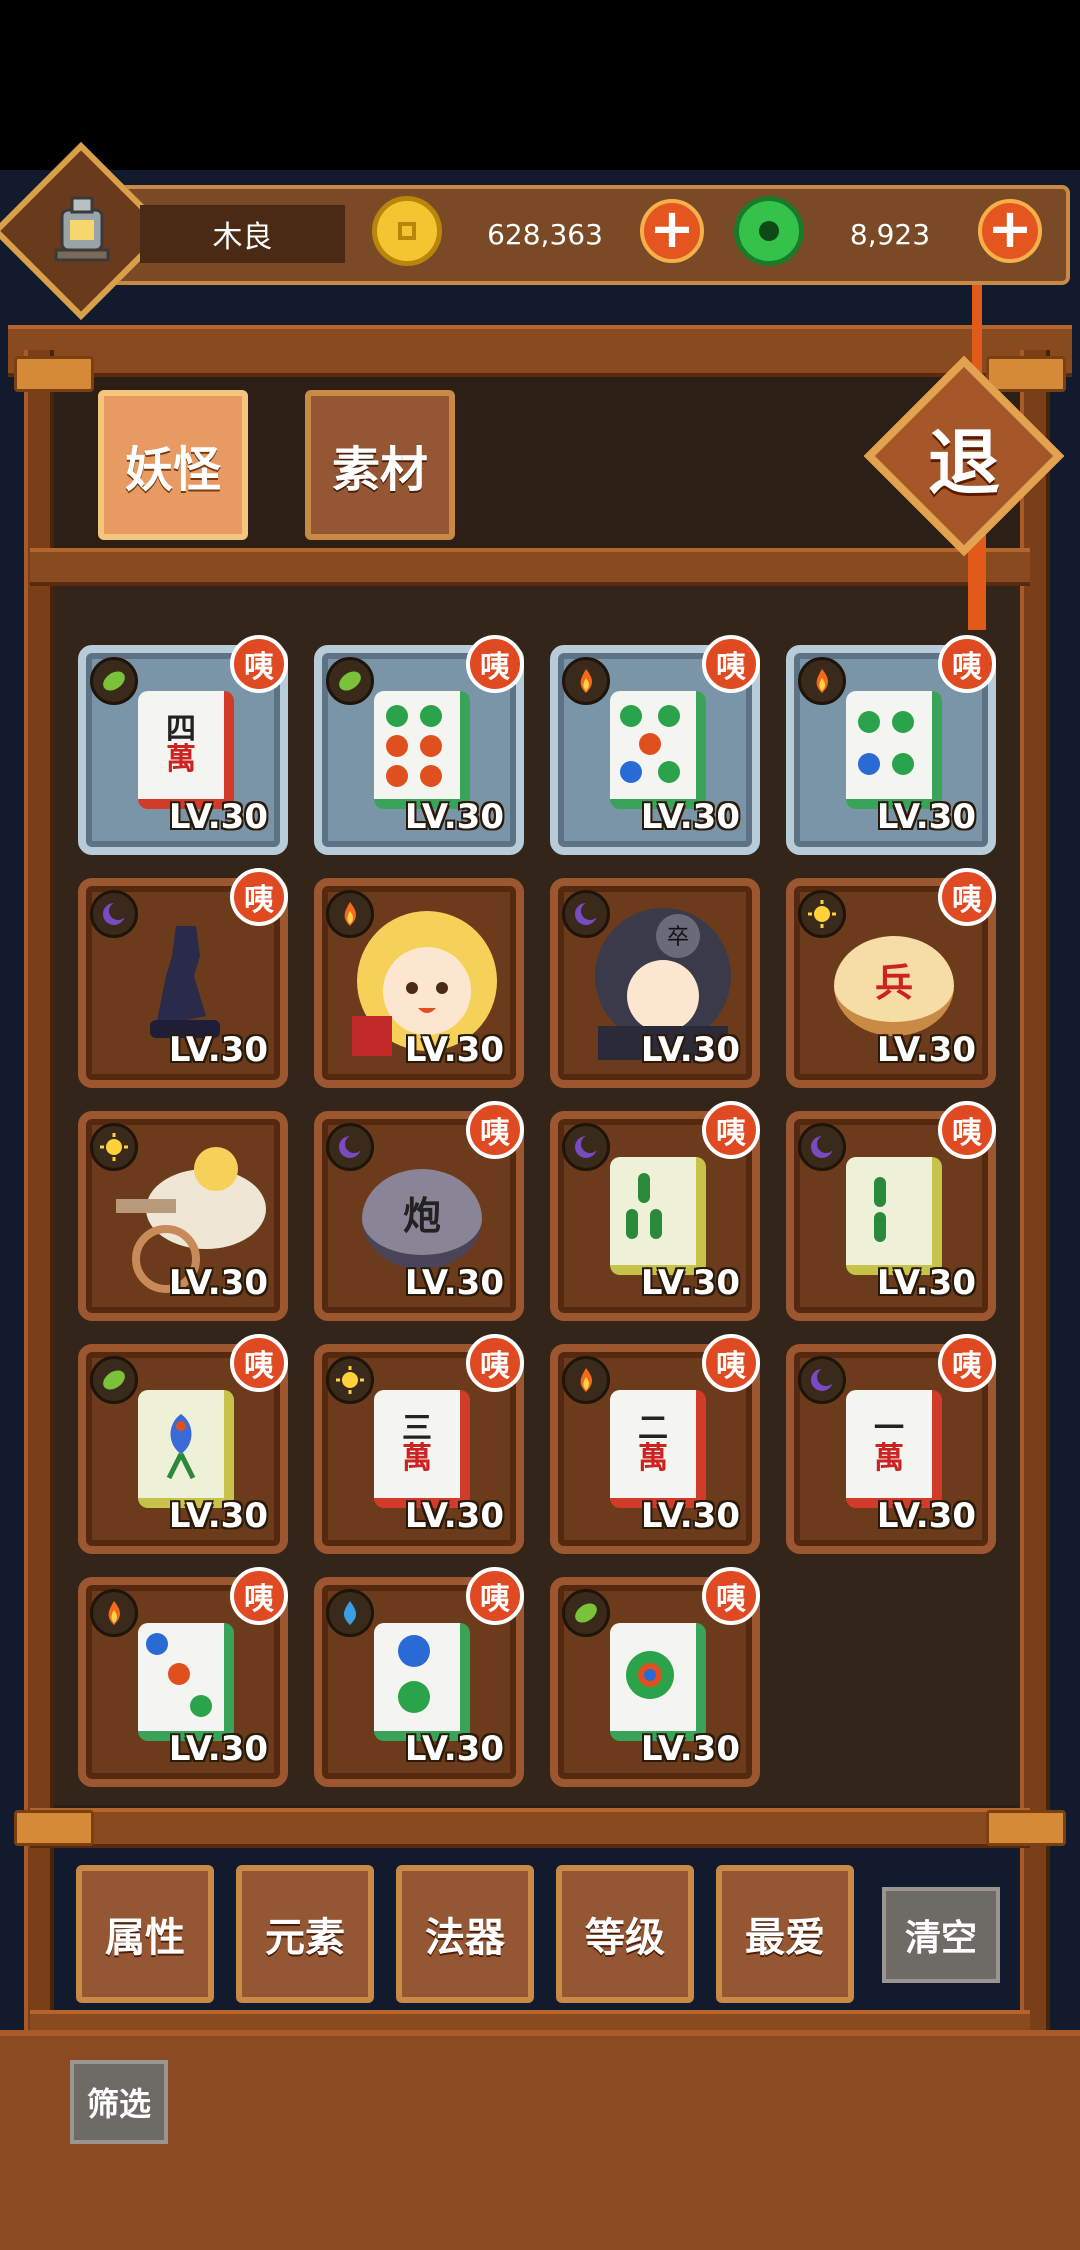 This screenshot has height=2250, width=1080. Describe the element at coordinates (1010, 231) in the screenshot. I see `add-jade-button: +` at that location.